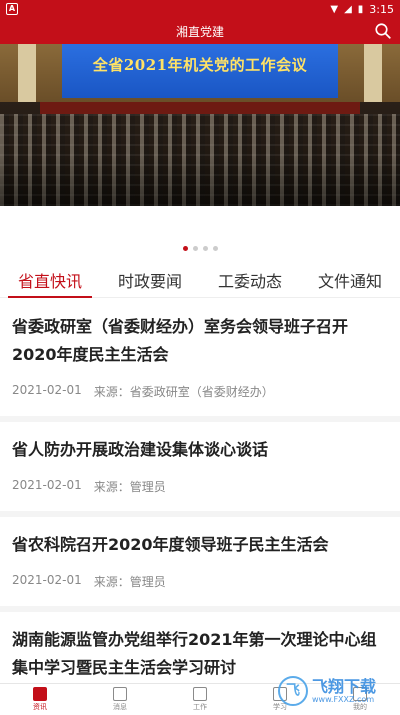 Image resolution: width=400 pixels, height=715 pixels. Describe the element at coordinates (334, 9) in the screenshot. I see `wifi-icon: ▼` at that location.